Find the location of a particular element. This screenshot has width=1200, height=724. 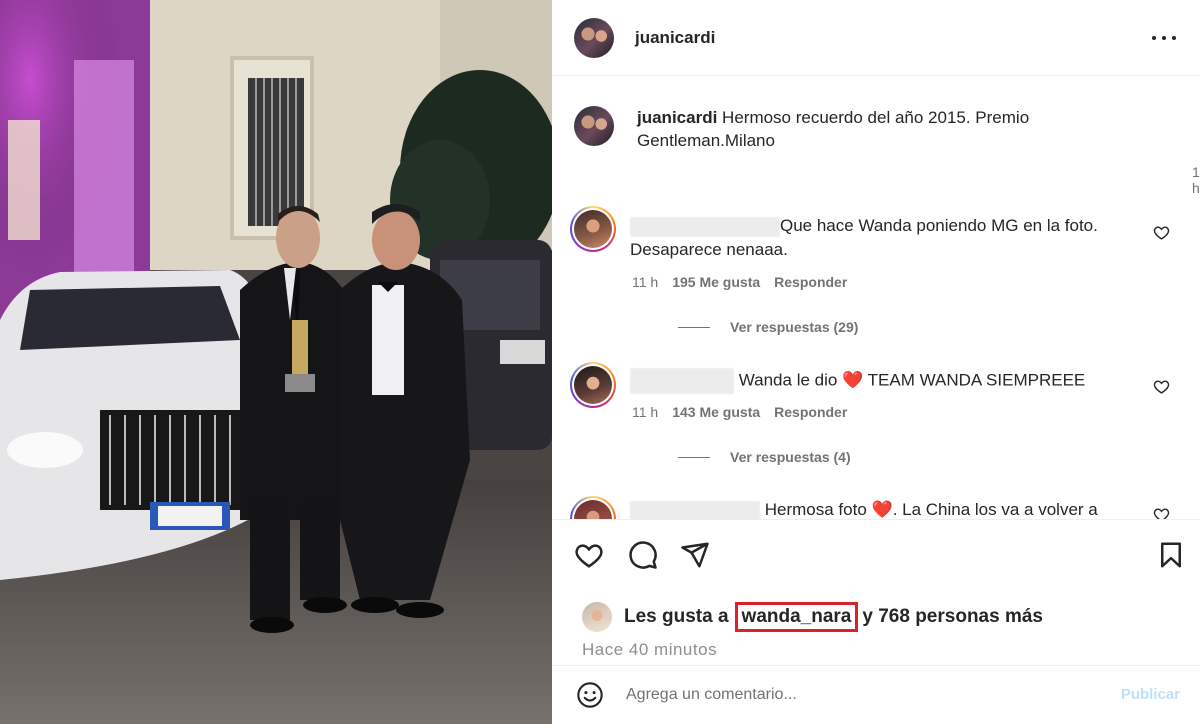

comment-text-line2: Desaparece nenaaa. is located at coordinates (709, 249).